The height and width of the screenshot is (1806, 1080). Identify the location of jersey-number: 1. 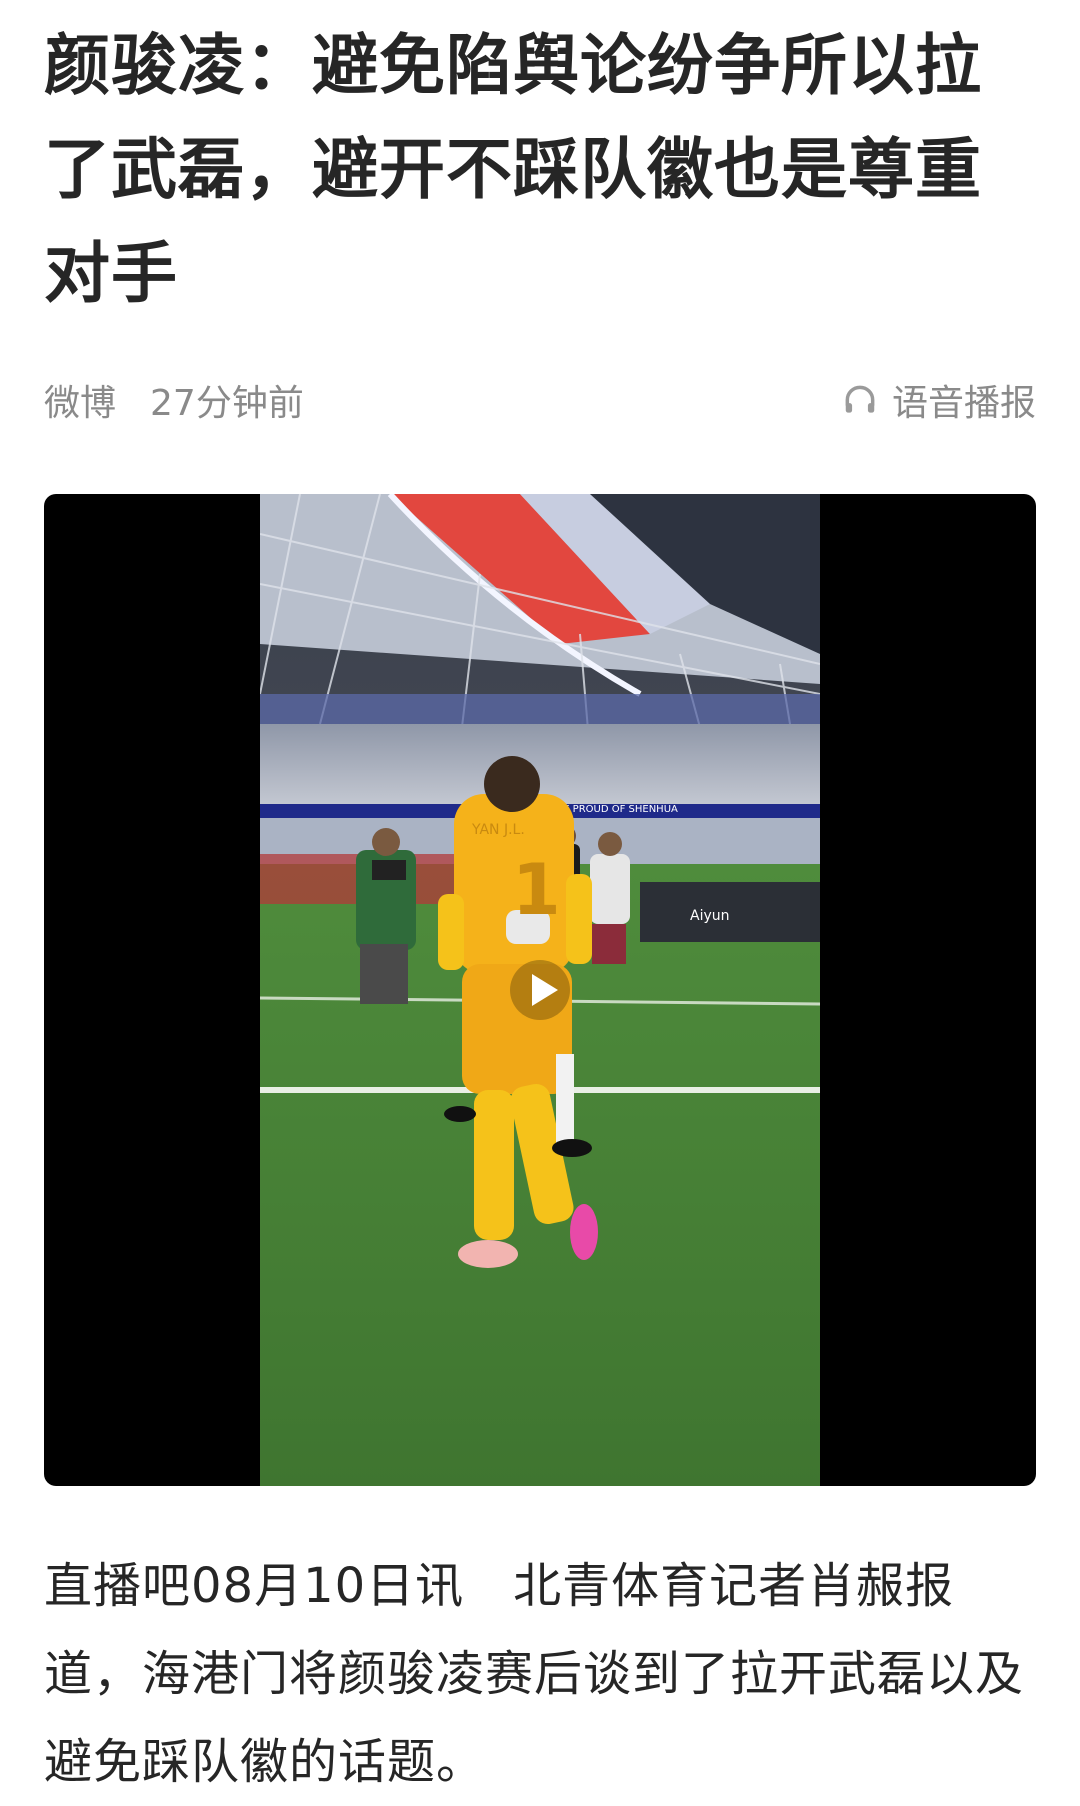
(536, 890).